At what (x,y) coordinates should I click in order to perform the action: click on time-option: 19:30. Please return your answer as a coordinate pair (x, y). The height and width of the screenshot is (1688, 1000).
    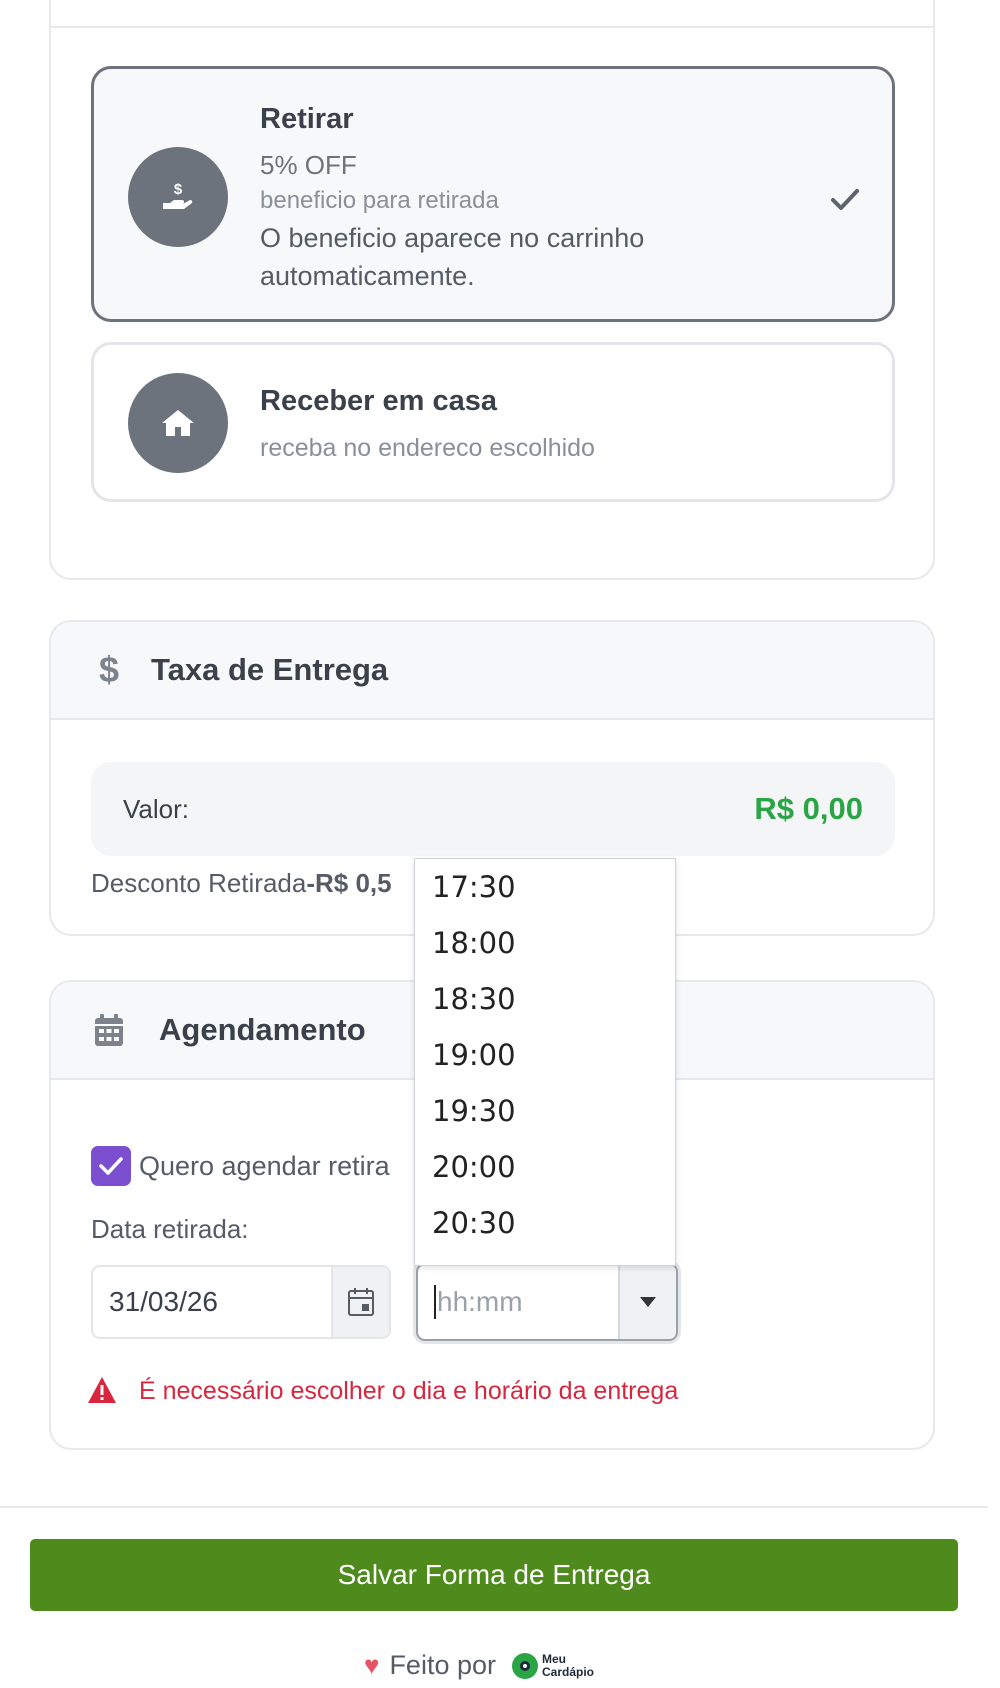
    Looking at the image, I should click on (545, 1111).